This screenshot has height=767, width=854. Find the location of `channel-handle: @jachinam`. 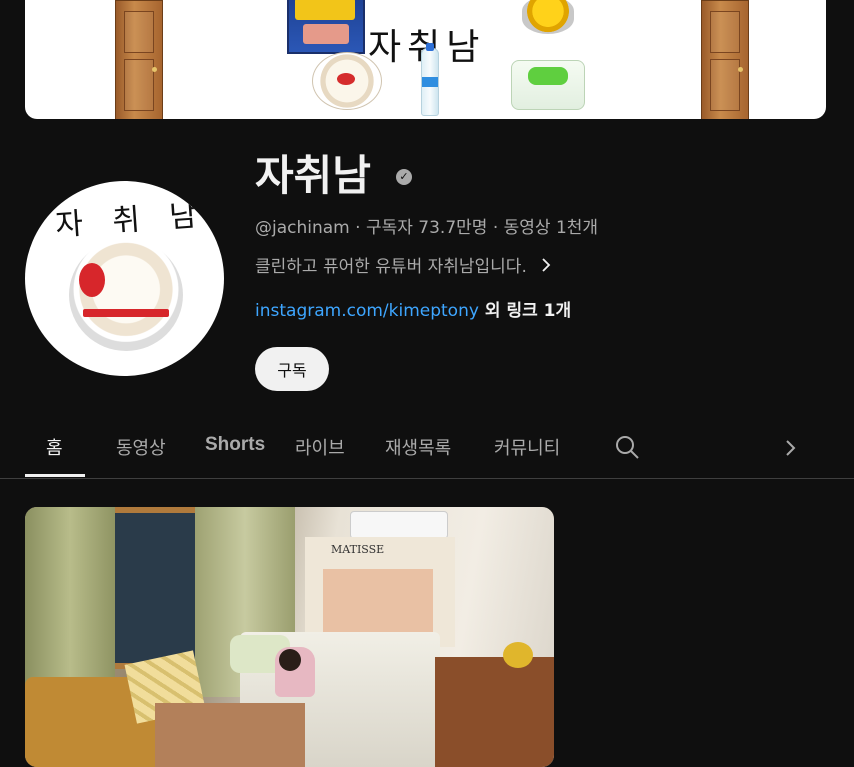

channel-handle: @jachinam is located at coordinates (302, 228).